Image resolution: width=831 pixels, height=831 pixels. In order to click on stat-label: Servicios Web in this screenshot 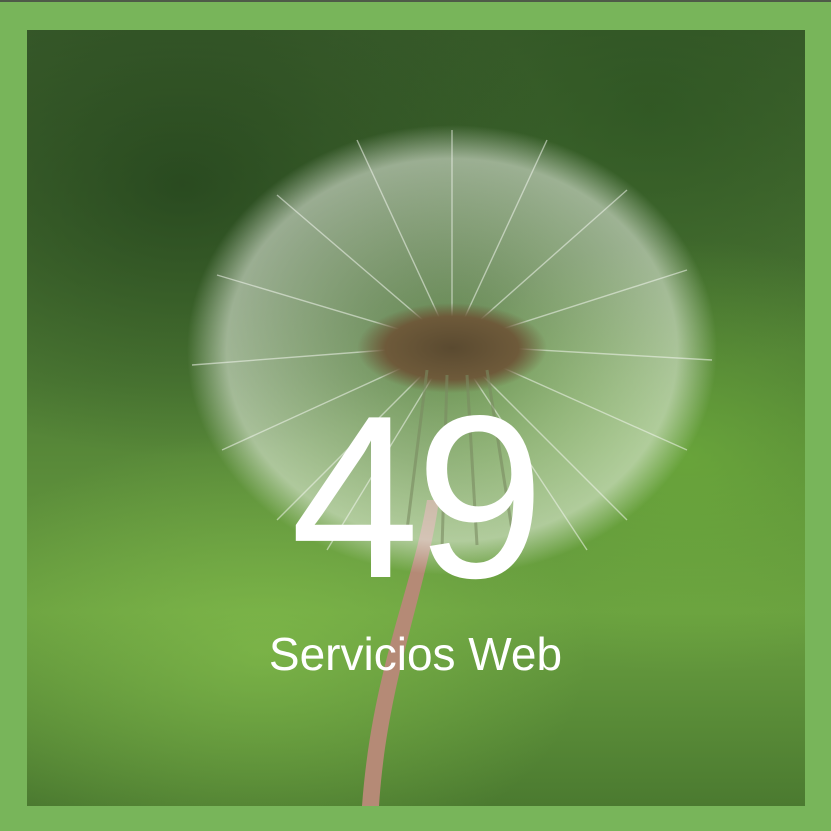, I will do `click(415, 654)`.